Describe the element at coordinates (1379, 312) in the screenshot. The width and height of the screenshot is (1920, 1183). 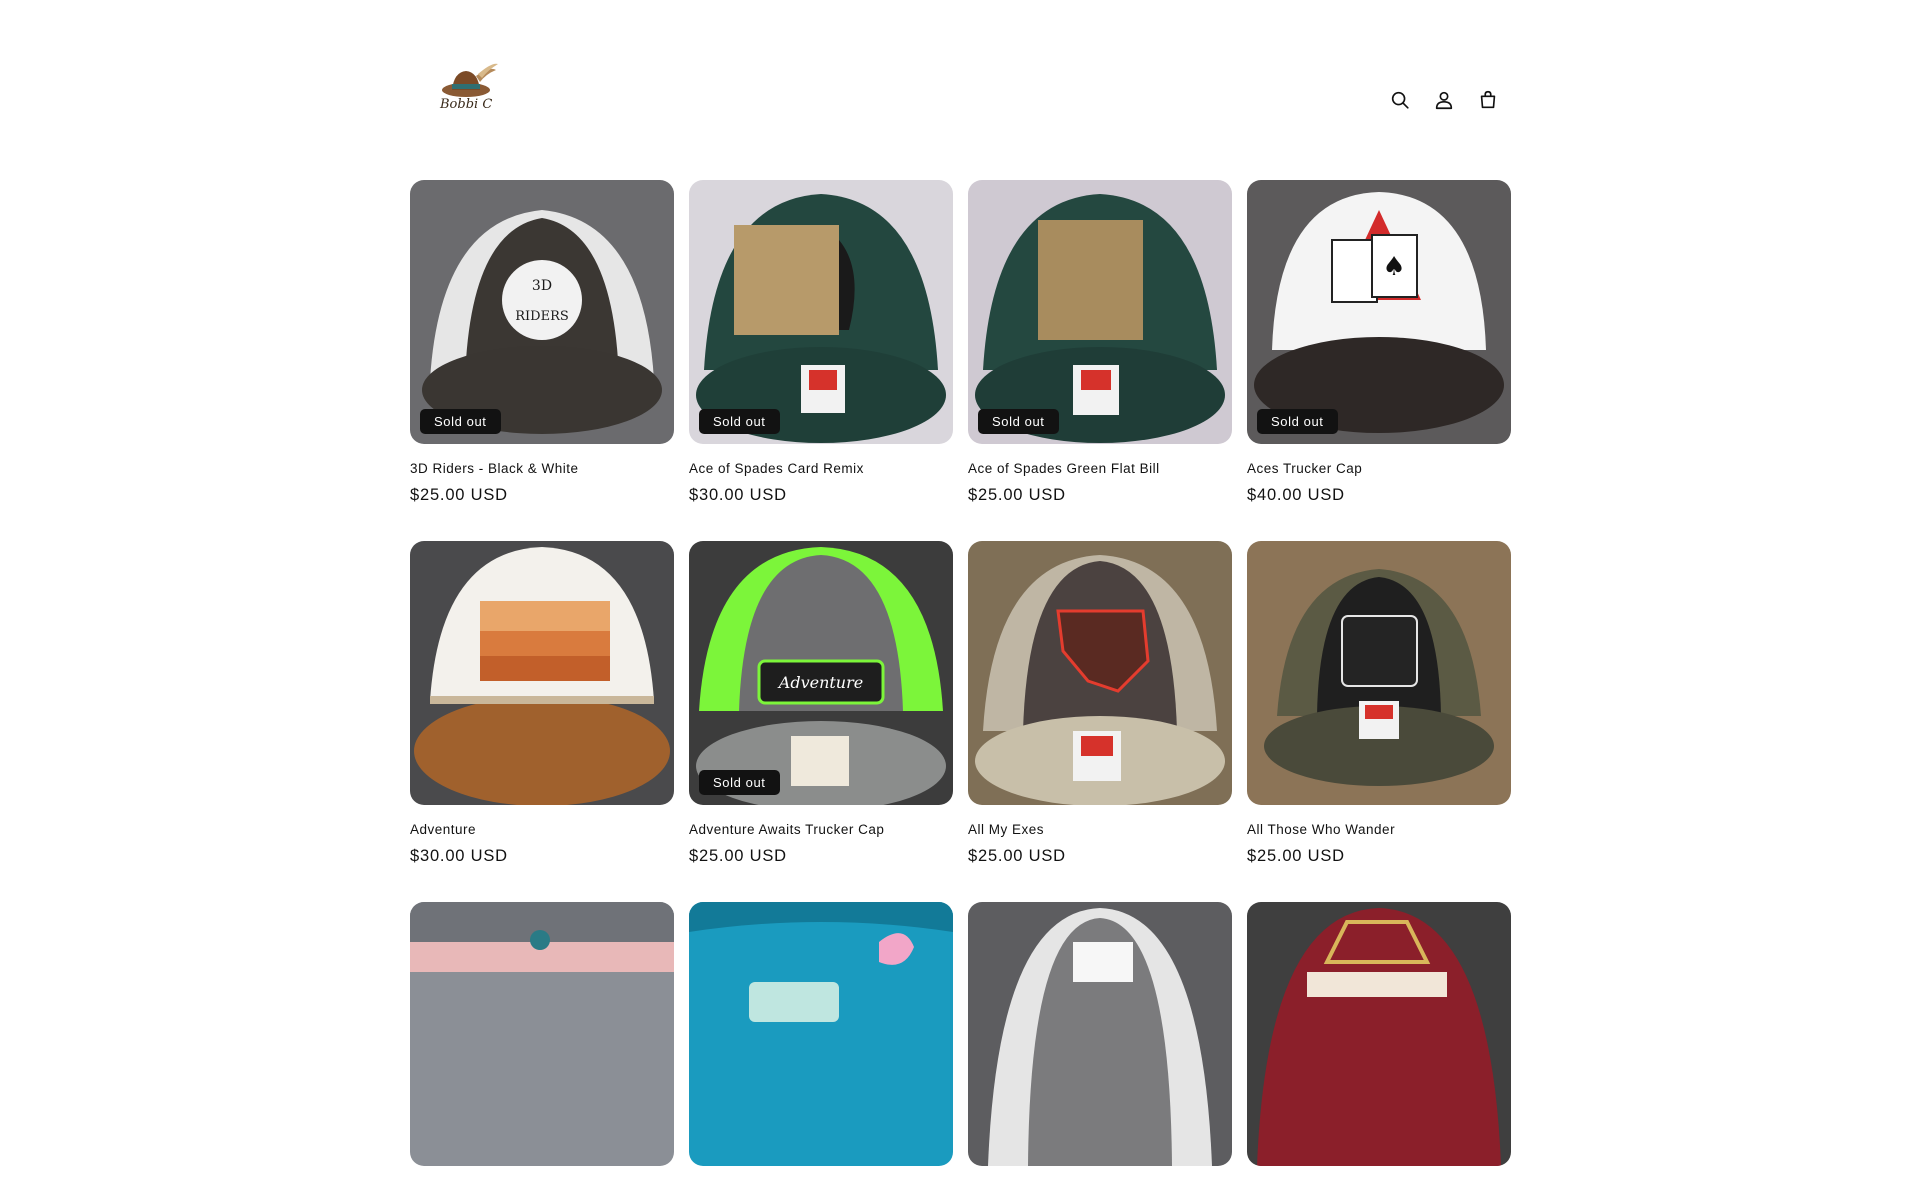
I see `product-image: ♠ Sold out` at that location.